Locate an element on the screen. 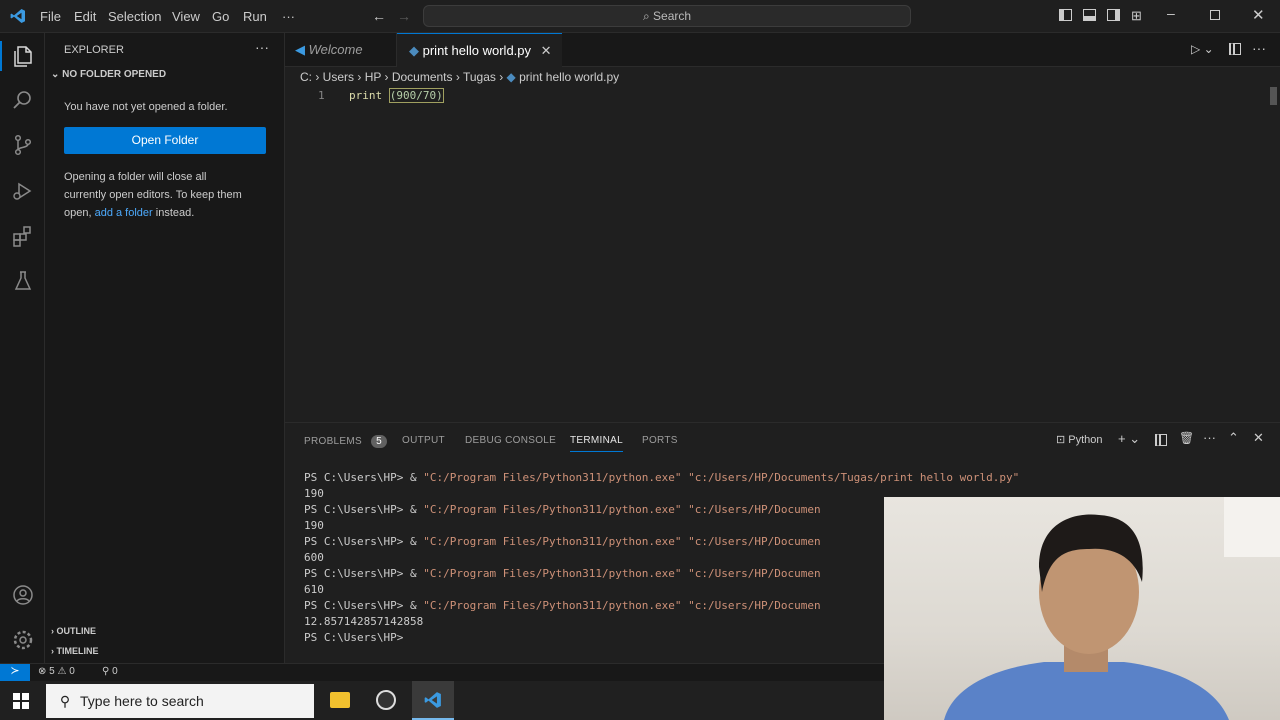 This screenshot has width=1280, height=720. problems-status: ⊗ 5 ⚠ 0 is located at coordinates (56, 671).